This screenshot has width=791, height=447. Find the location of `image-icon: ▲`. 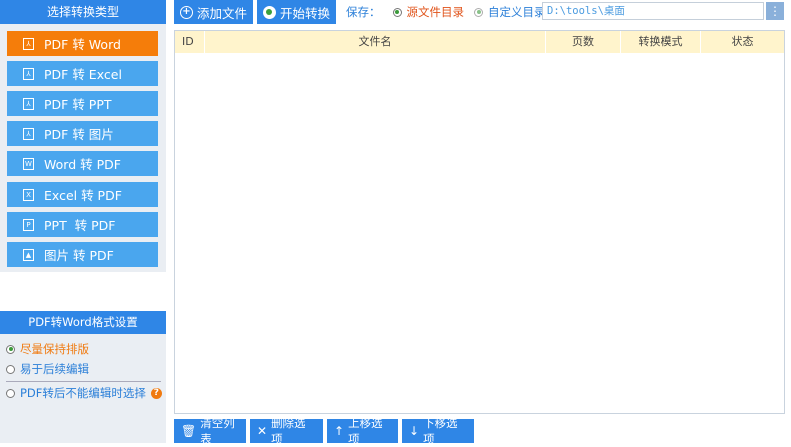

image-icon: ▲ is located at coordinates (28, 254).